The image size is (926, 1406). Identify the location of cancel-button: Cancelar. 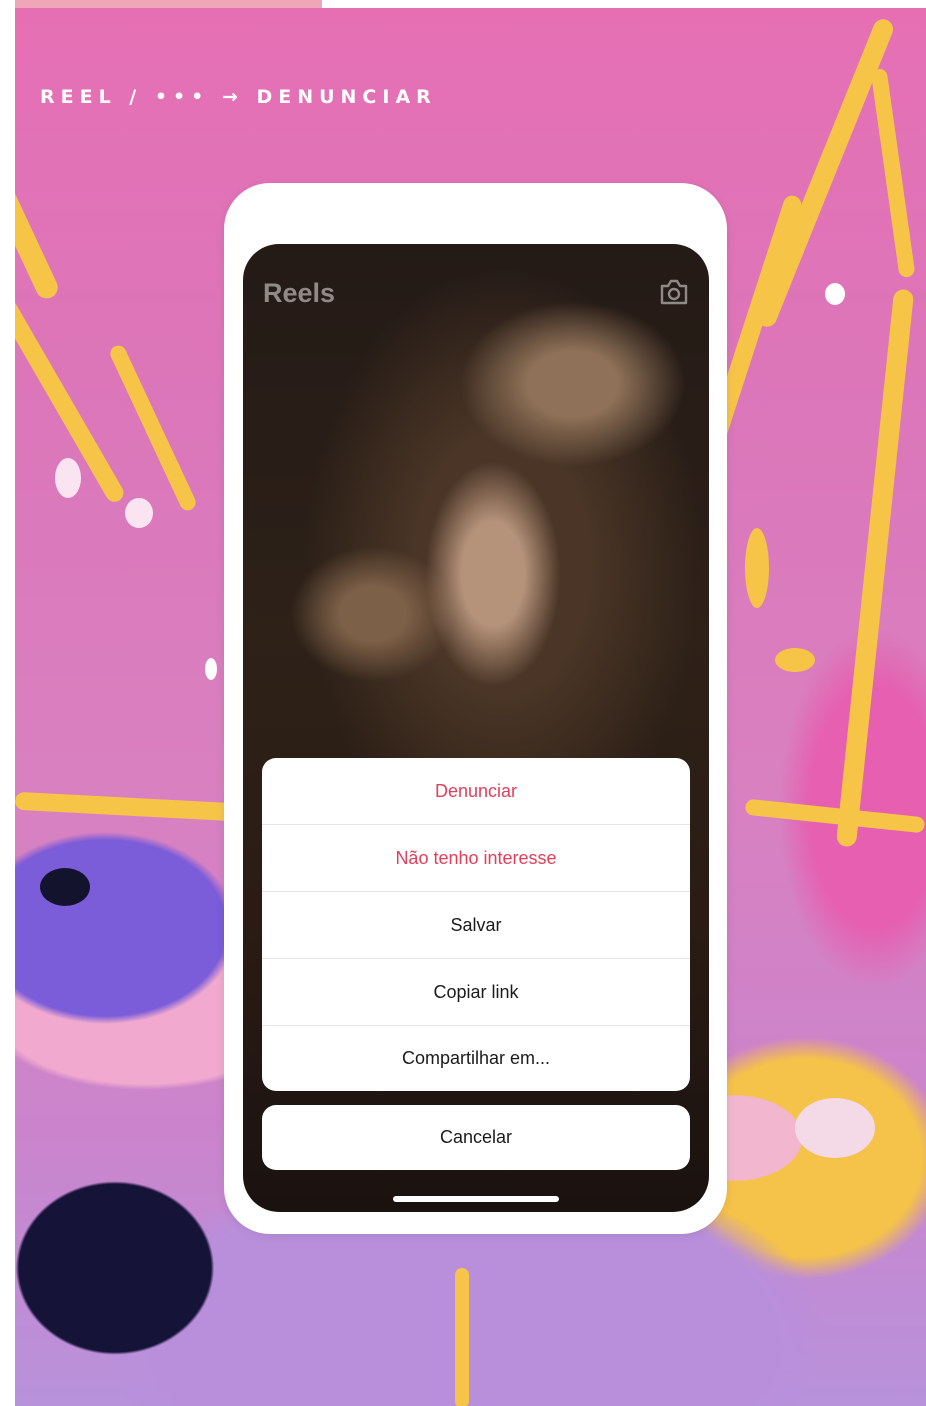
(476, 1137).